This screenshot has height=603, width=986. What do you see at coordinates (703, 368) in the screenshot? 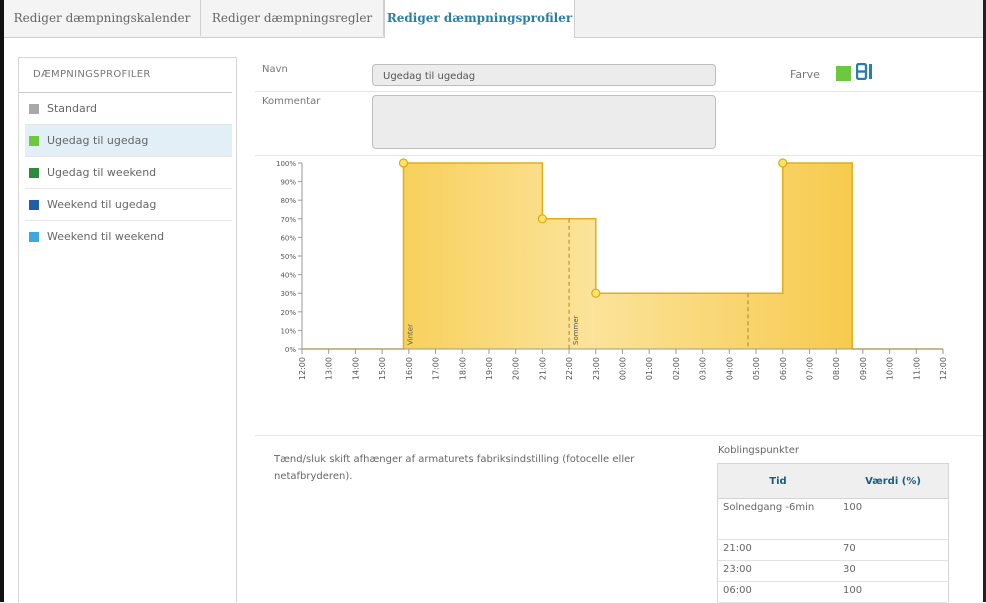
I see `x-tick-label: 03:00` at bounding box center [703, 368].